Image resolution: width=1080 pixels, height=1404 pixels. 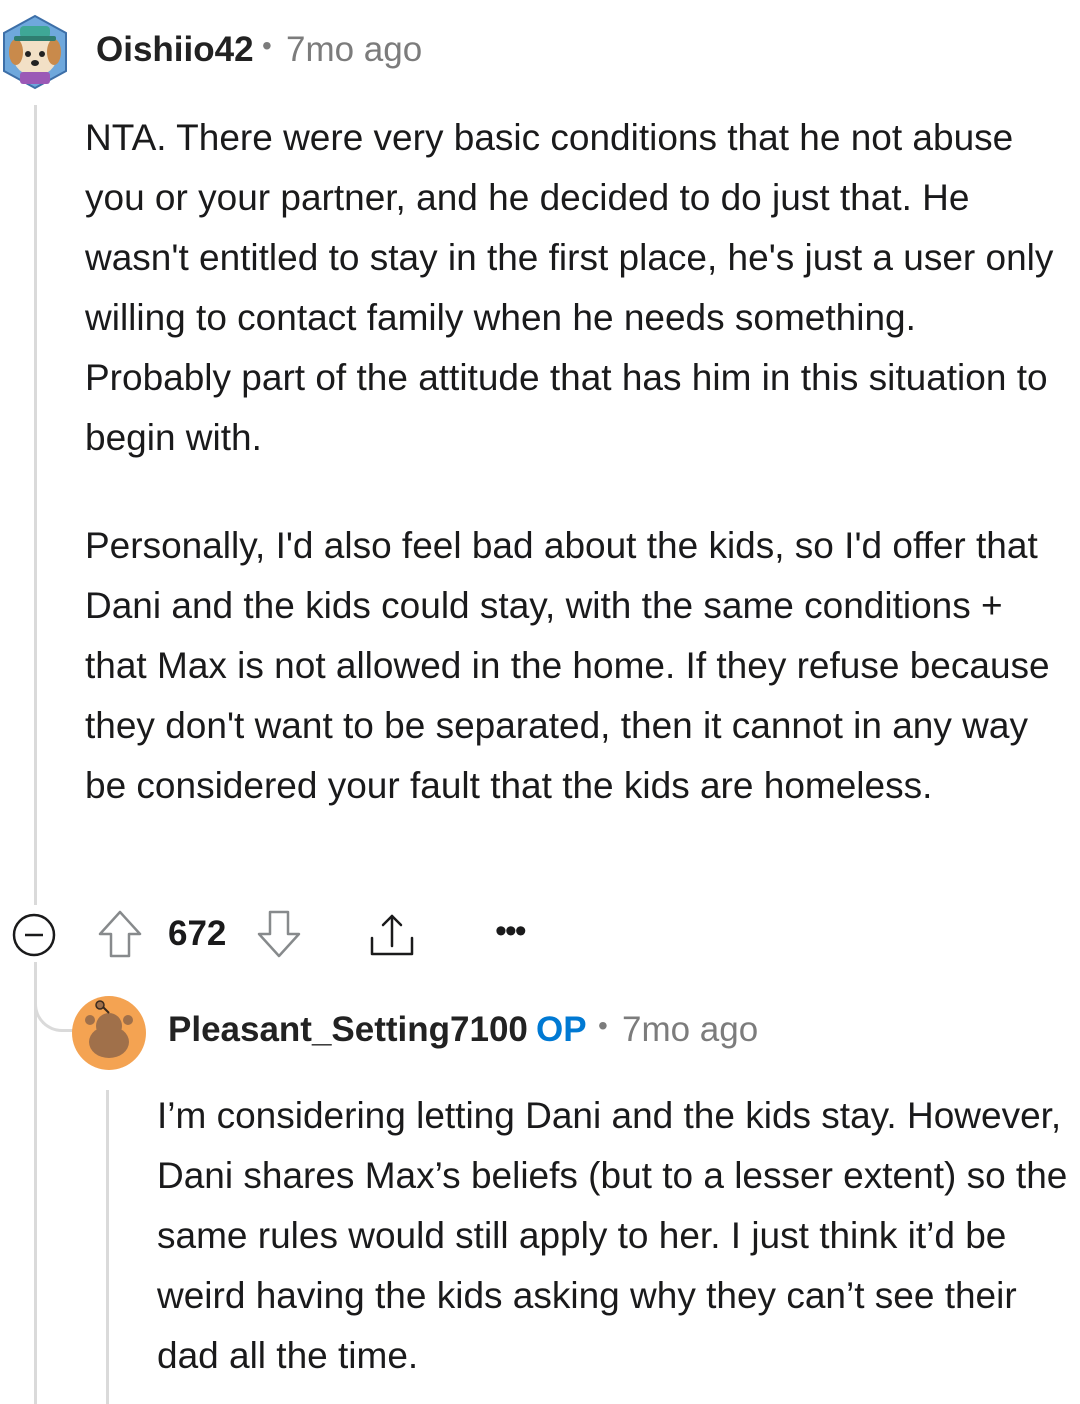 What do you see at coordinates (107, 1247) in the screenshot?
I see `thread-line-reply` at bounding box center [107, 1247].